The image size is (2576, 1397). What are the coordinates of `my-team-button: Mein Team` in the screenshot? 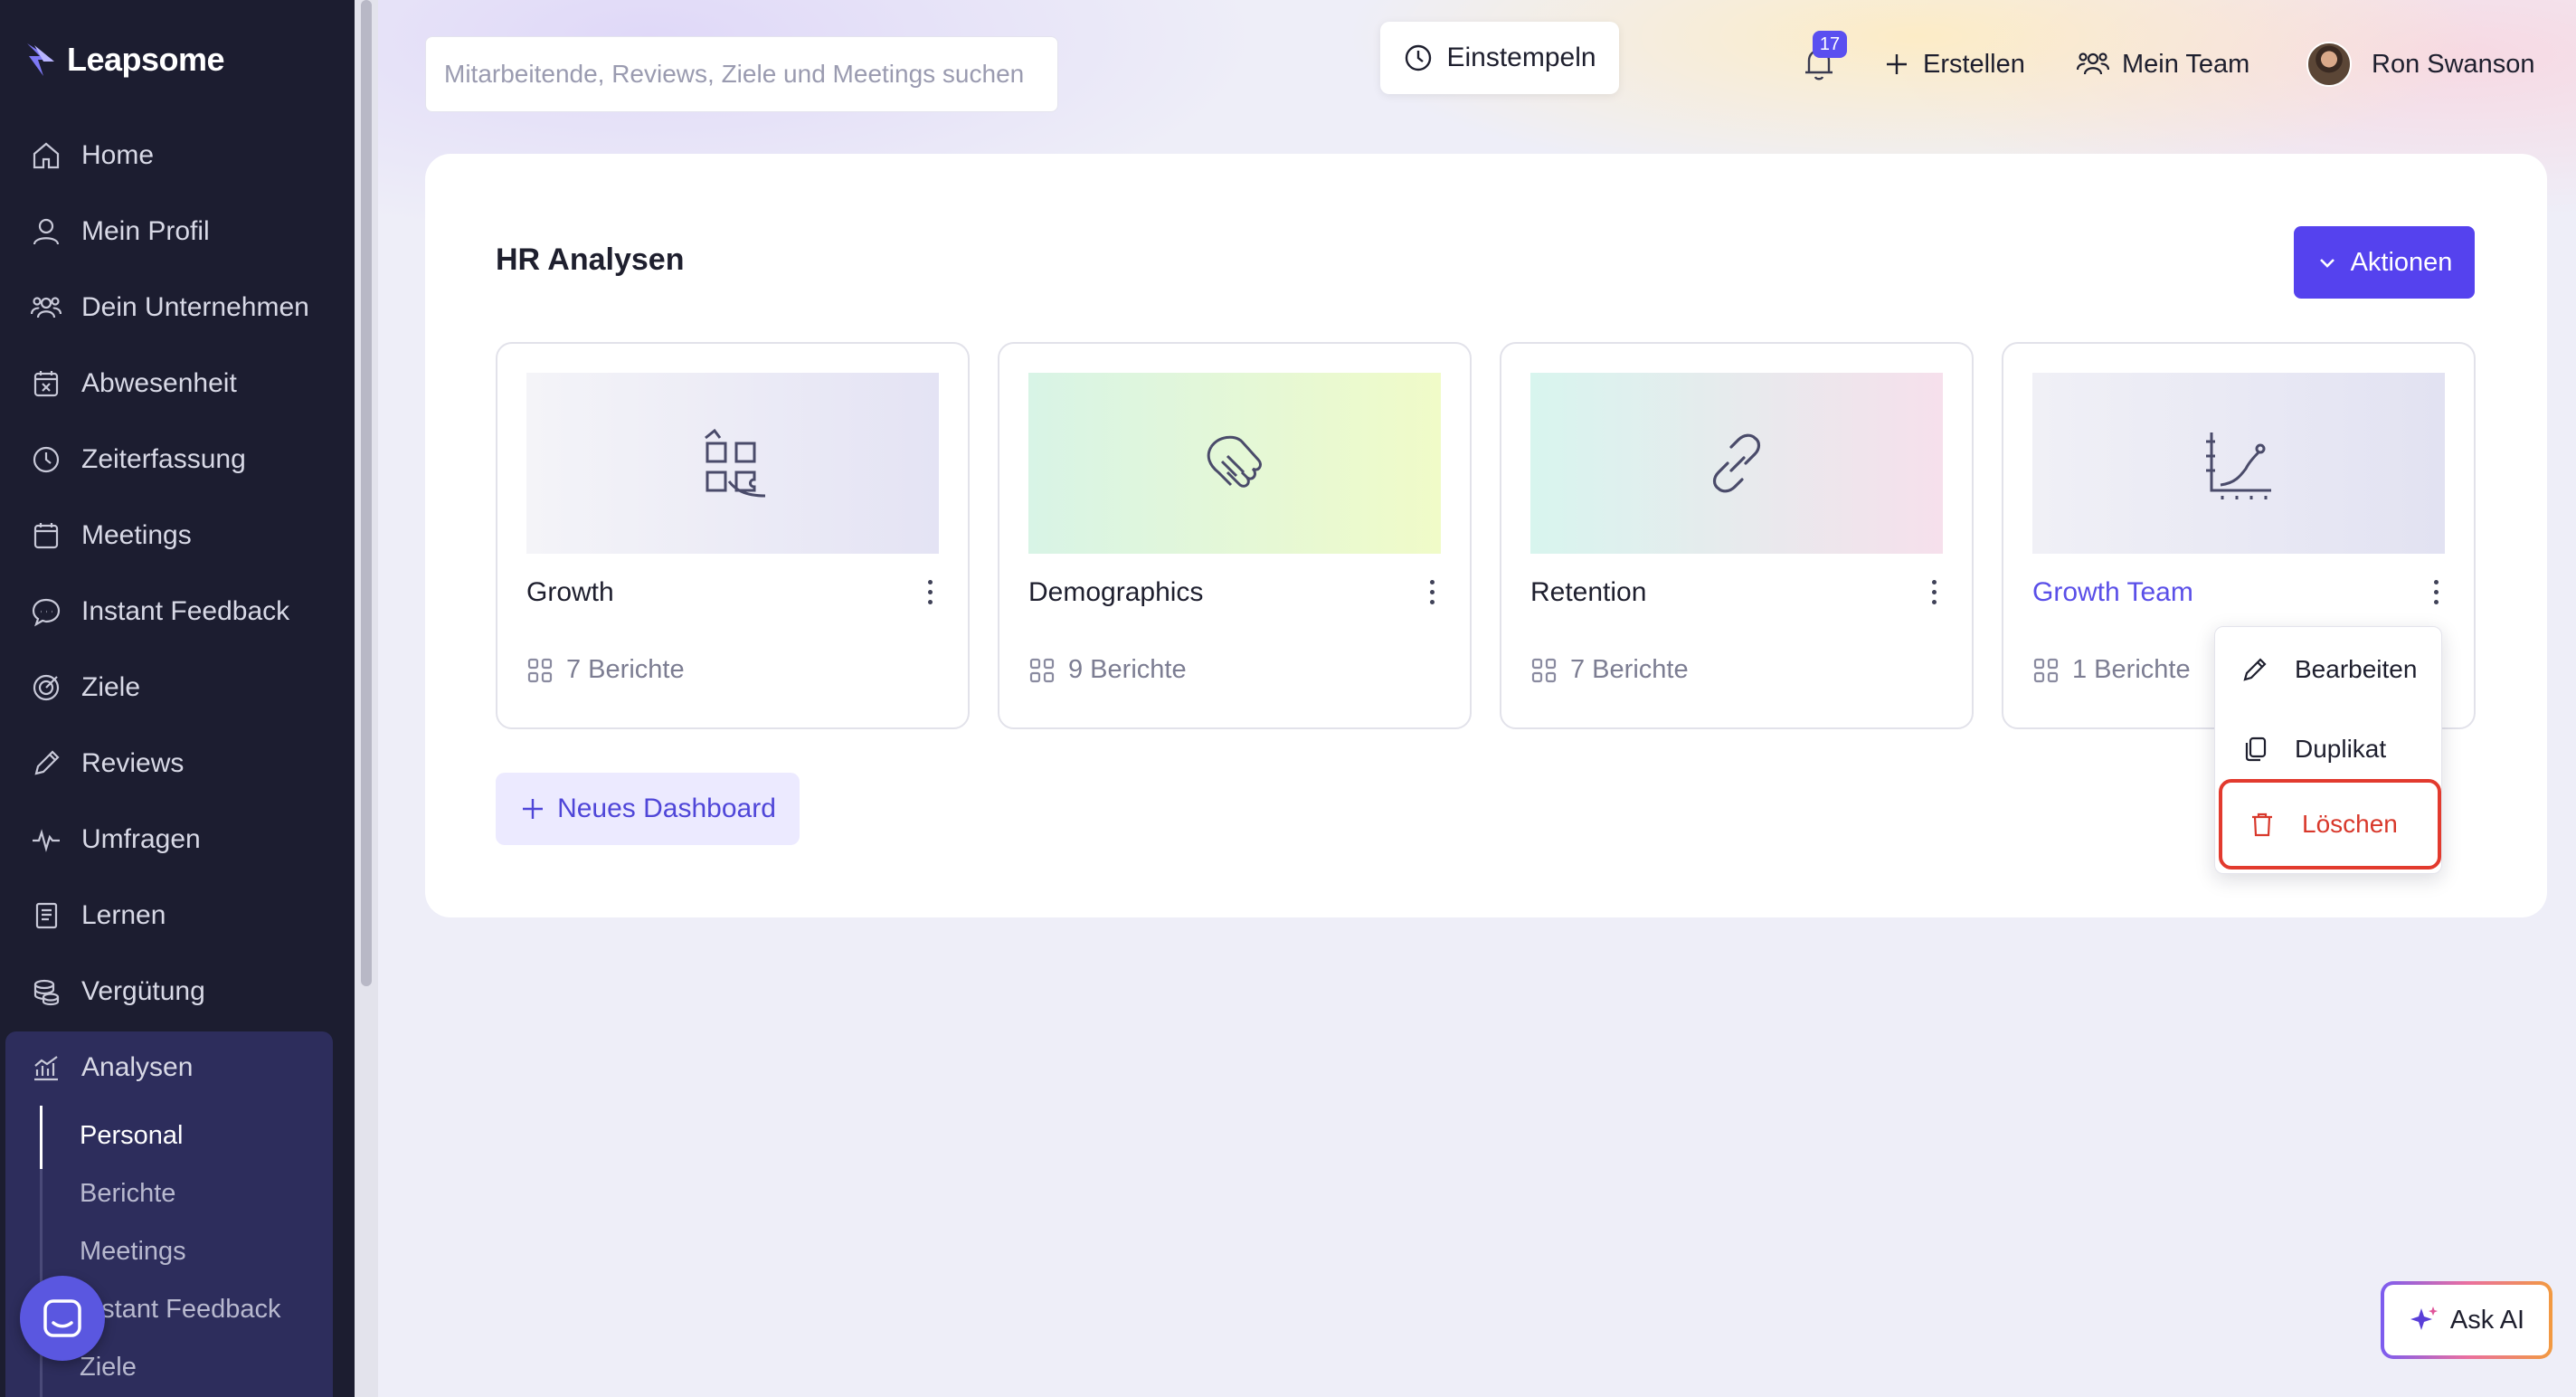 It's located at (2163, 64).